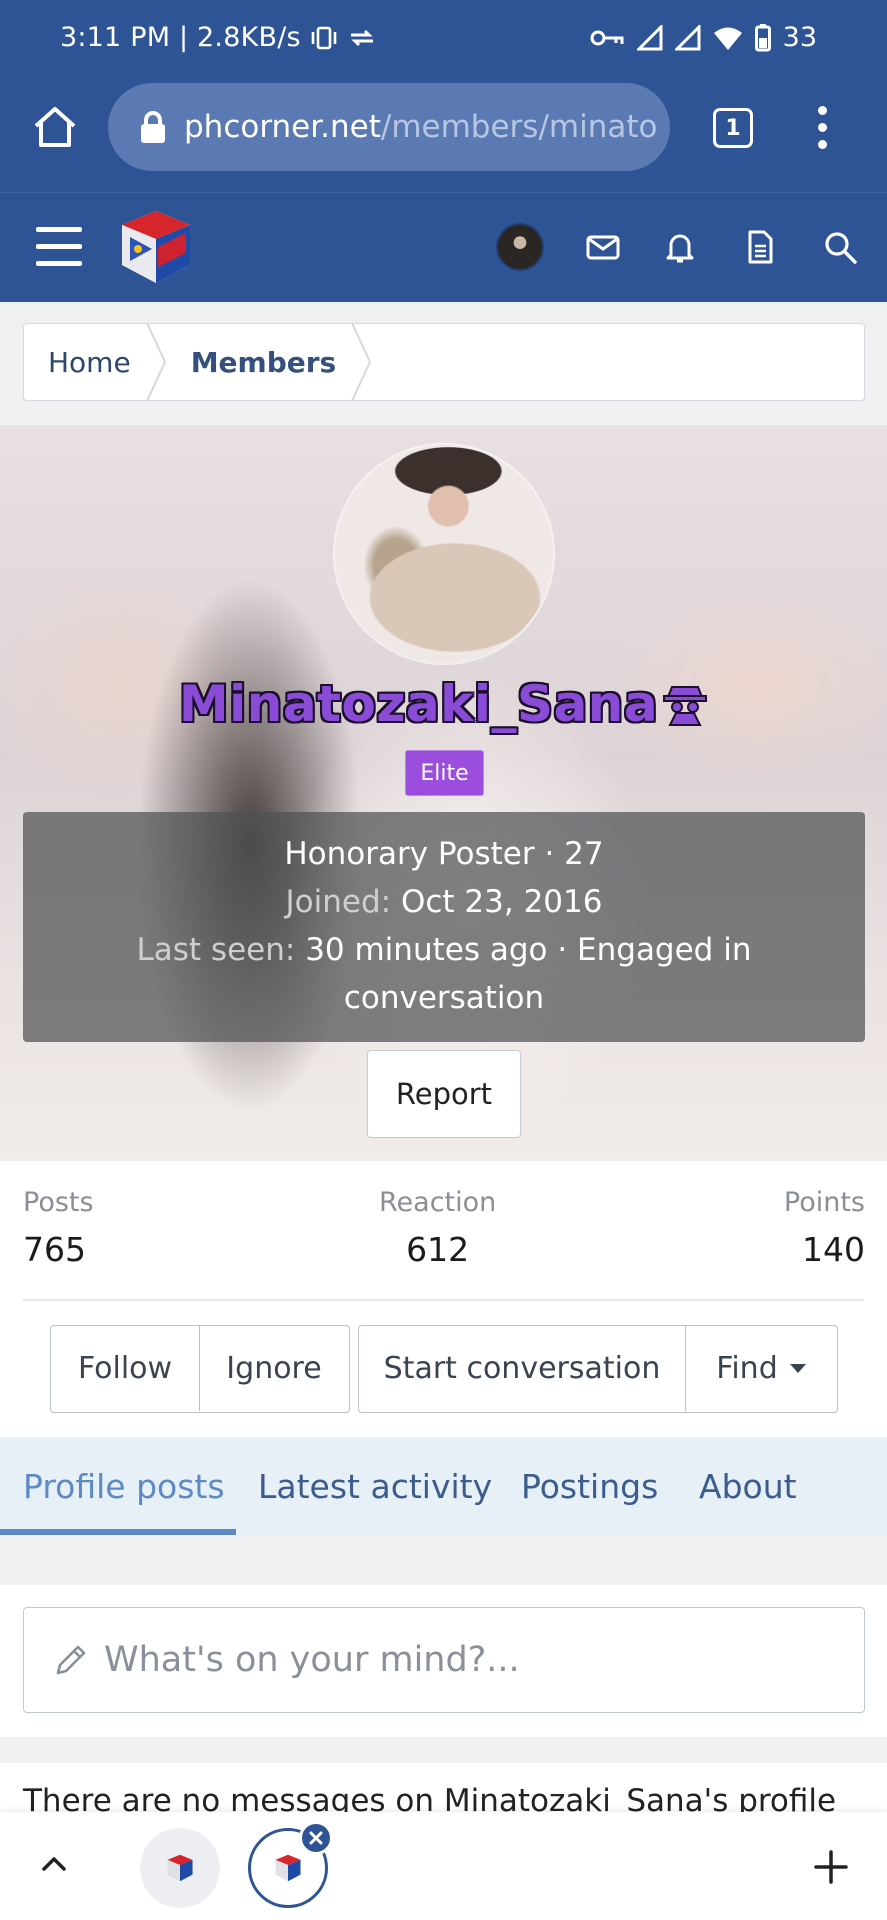 This screenshot has height=1920, width=887. I want to click on stat-value: 140, so click(833, 1249).